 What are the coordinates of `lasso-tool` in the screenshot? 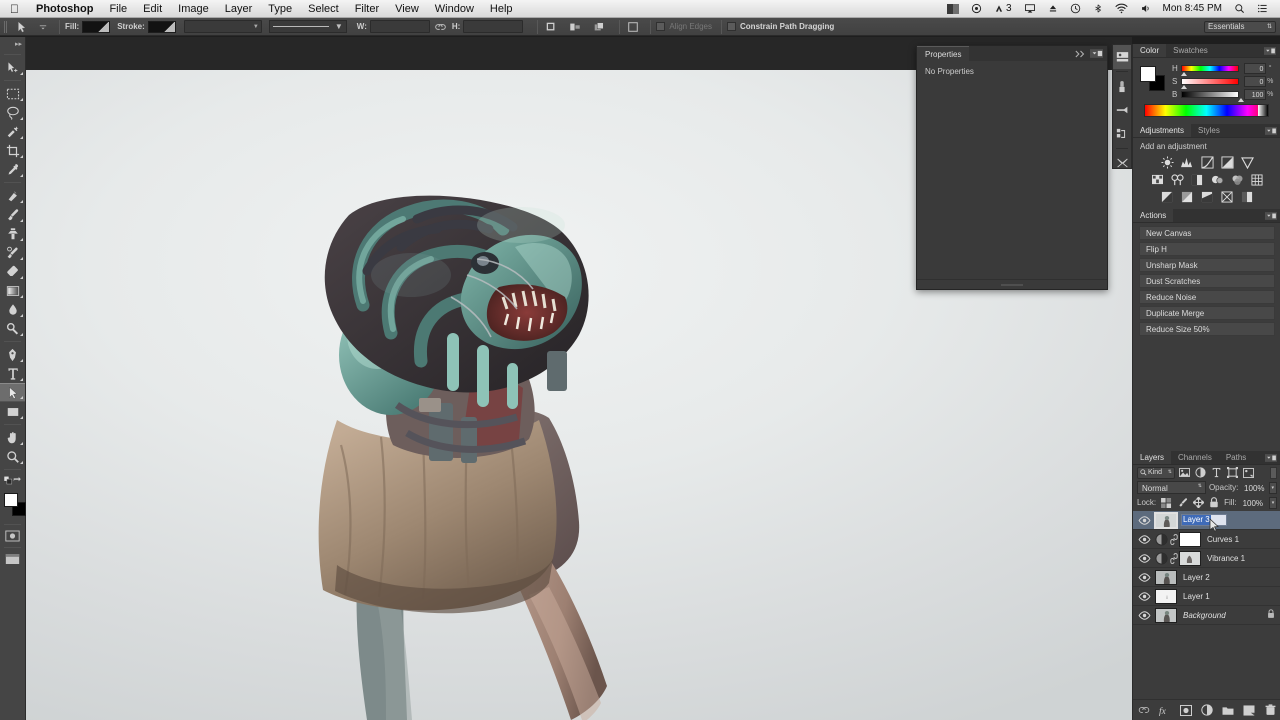 It's located at (12, 112).